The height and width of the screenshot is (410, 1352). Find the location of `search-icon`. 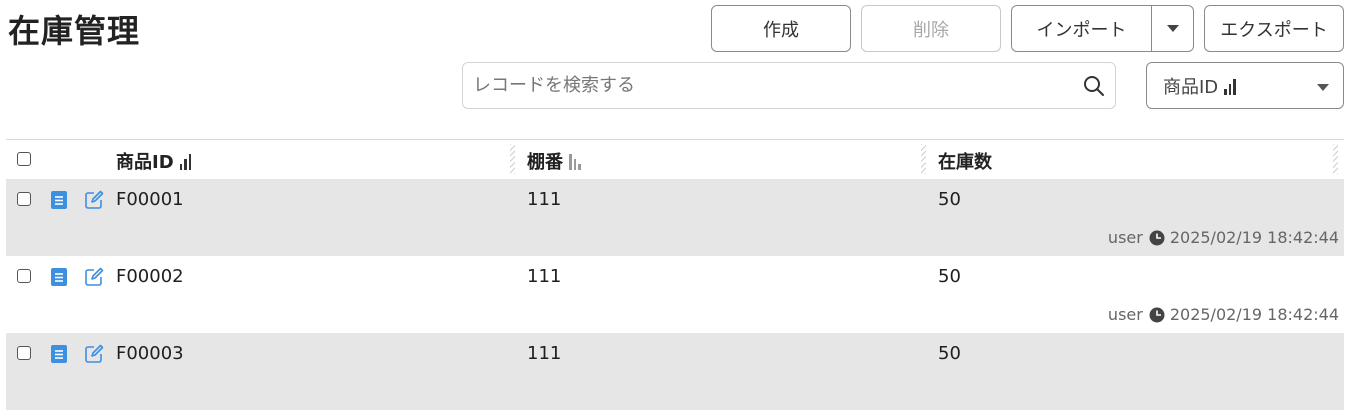

search-icon is located at coordinates (1094, 86).